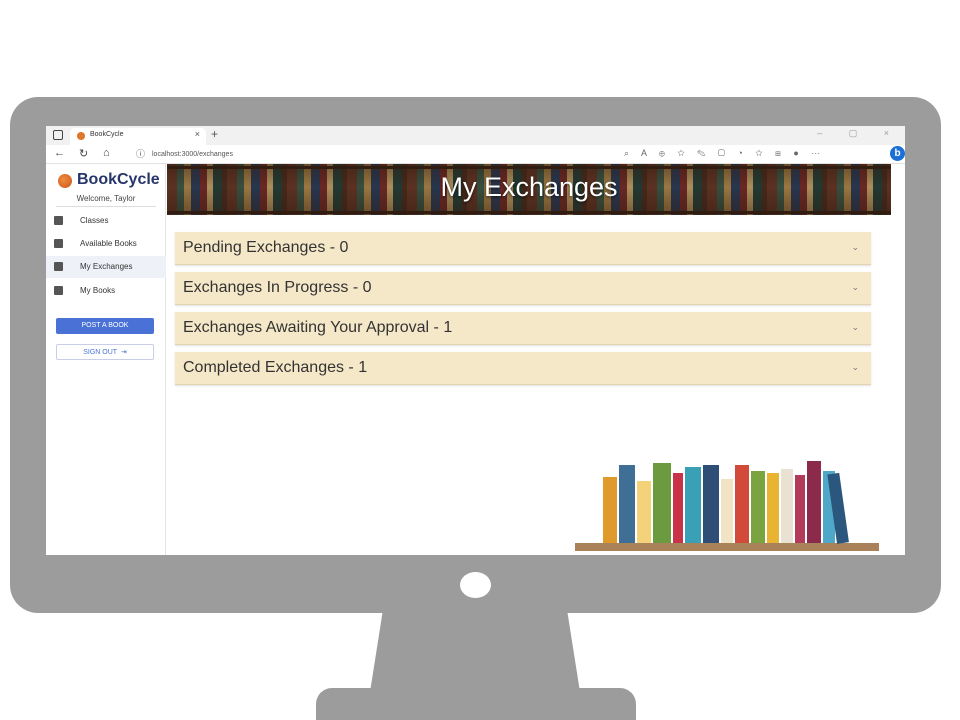 The width and height of the screenshot is (960, 720). Describe the element at coordinates (523, 248) in the screenshot. I see `accordion-pending: Pending Exchanges - 0 ⌄` at that location.